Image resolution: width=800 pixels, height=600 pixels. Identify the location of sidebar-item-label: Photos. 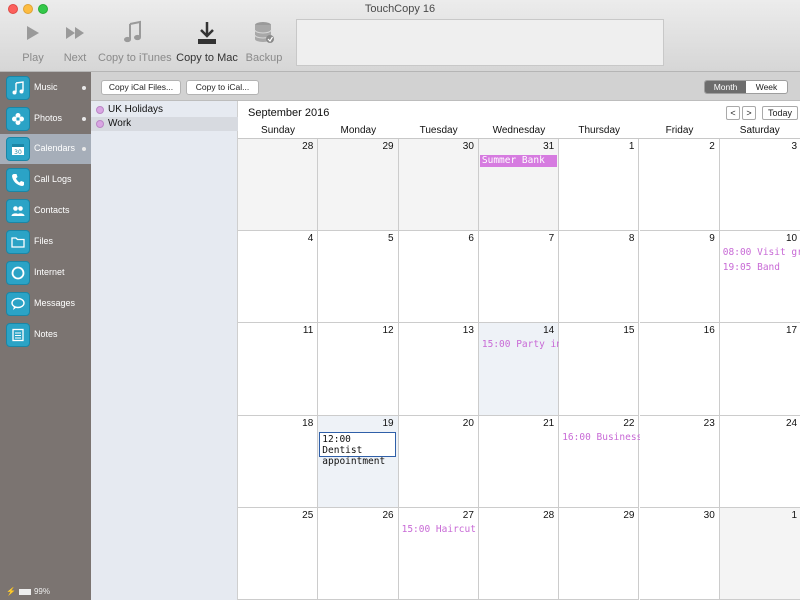
(48, 118).